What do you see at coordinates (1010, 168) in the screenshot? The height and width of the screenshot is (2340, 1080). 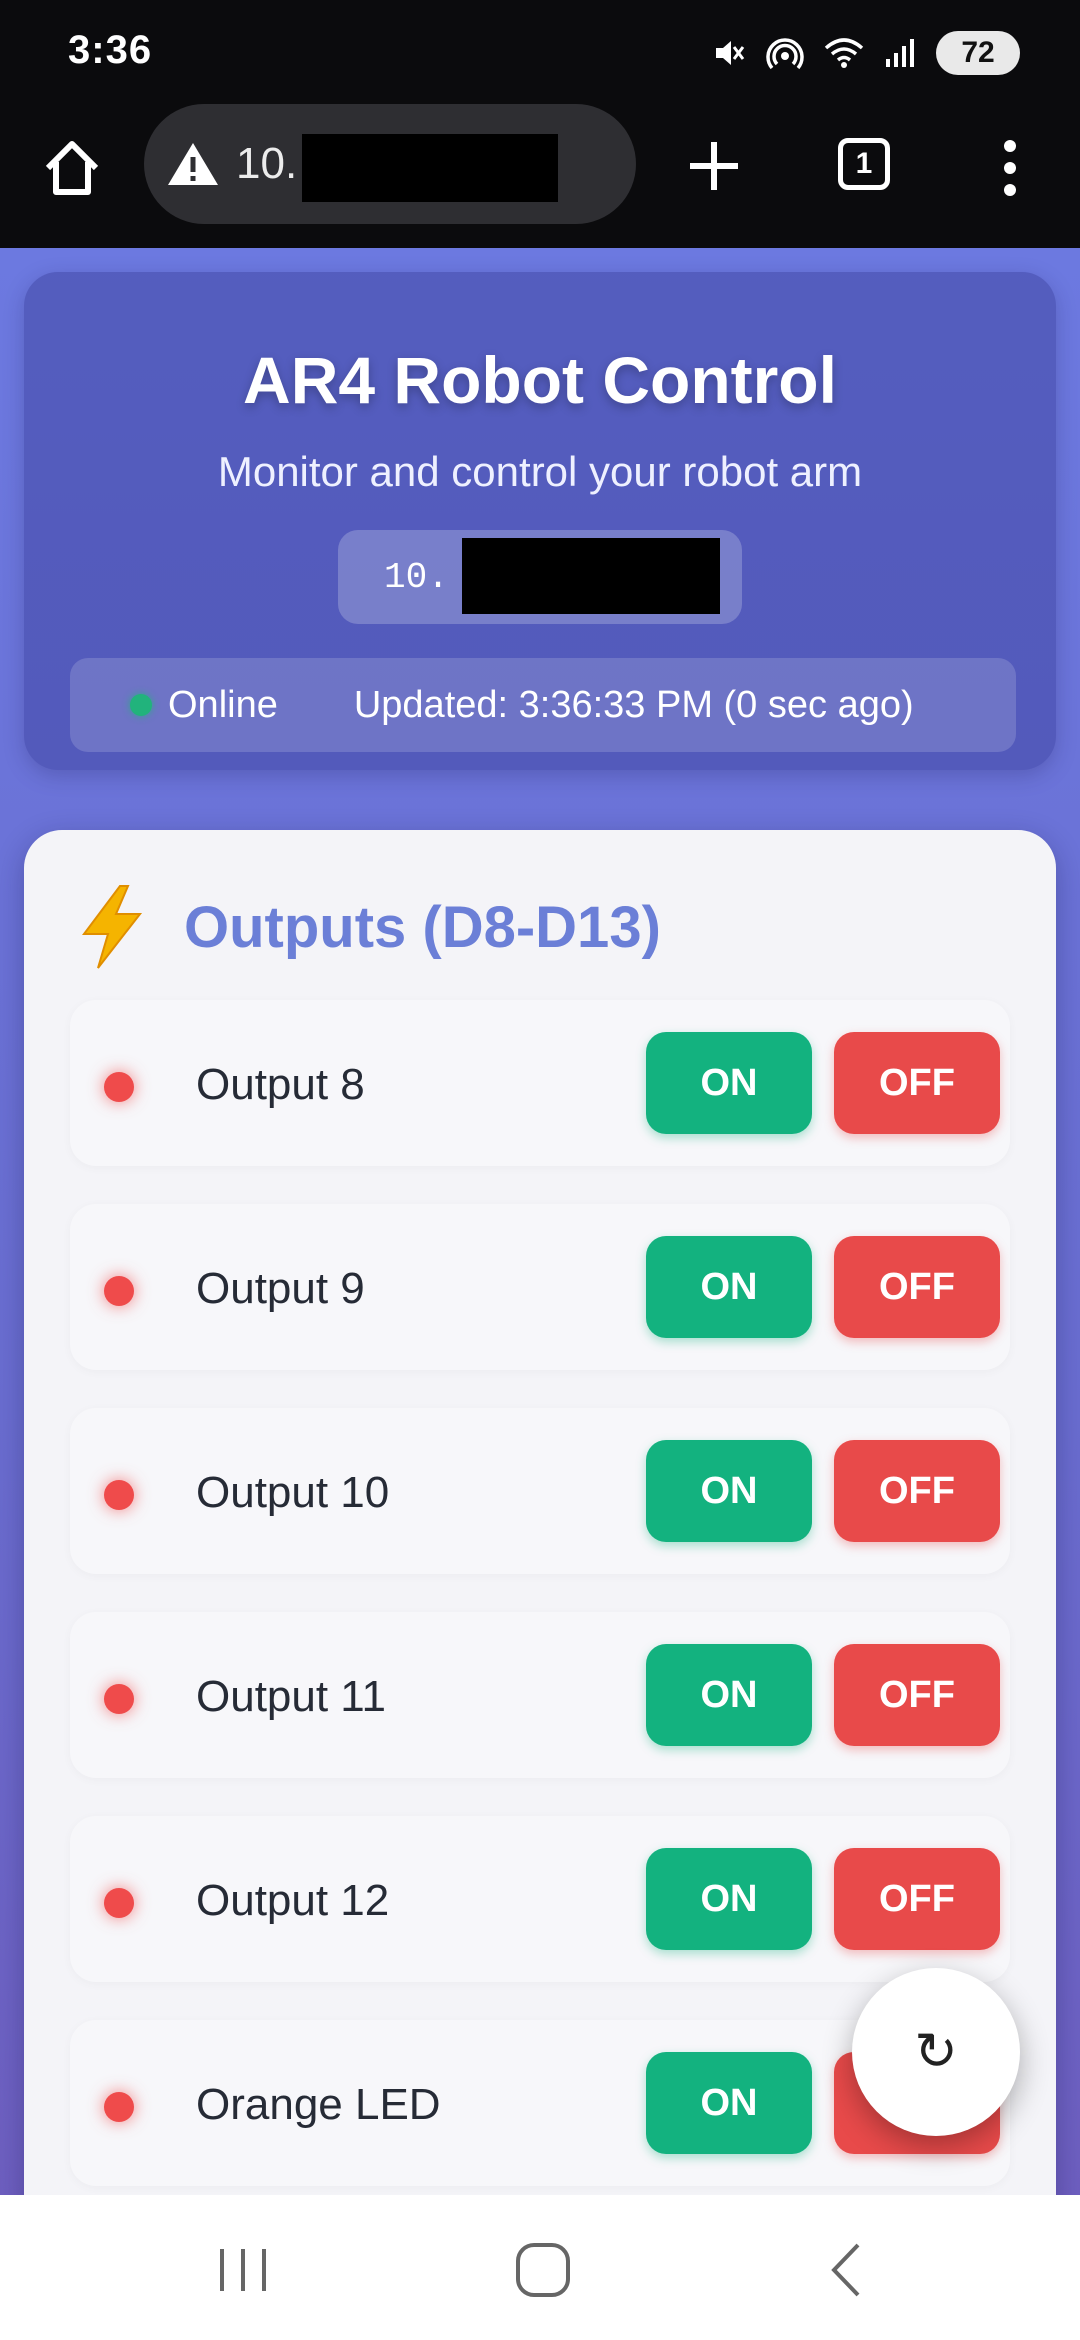 I see `menu-dots-icon` at bounding box center [1010, 168].